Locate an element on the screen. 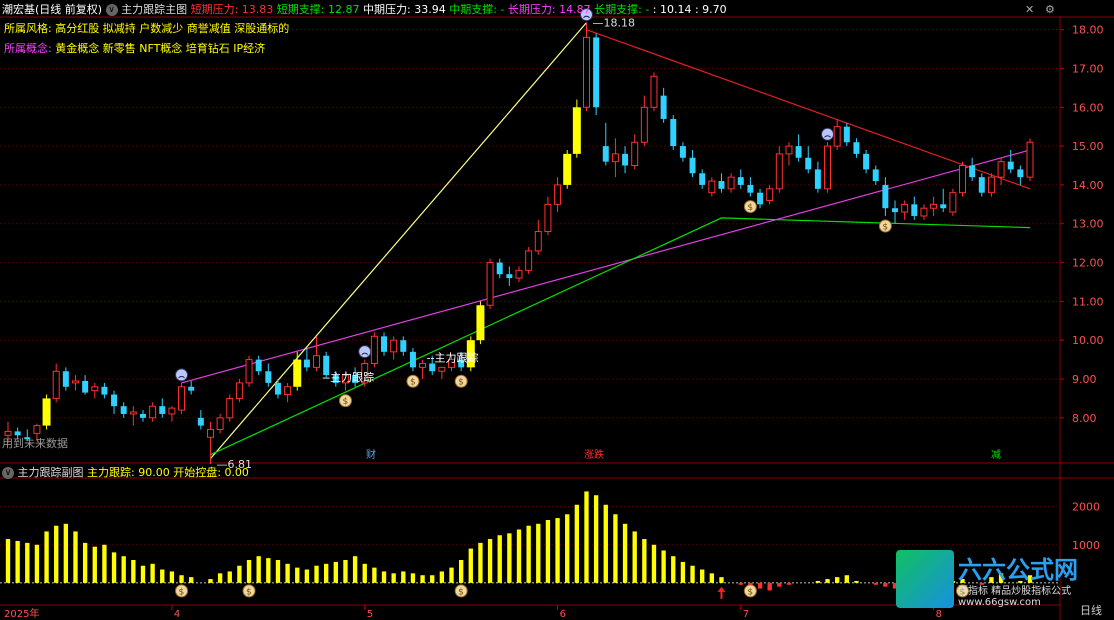  event-tag-finance: 财 is located at coordinates (371, 456).